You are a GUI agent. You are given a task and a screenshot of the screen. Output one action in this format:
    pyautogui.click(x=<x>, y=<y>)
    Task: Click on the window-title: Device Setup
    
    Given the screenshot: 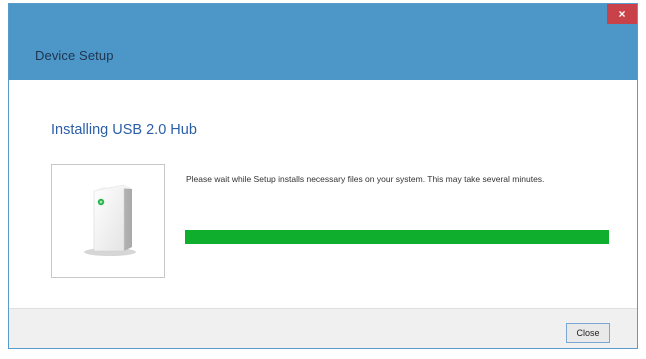 What is the action you would take?
    pyautogui.click(x=74, y=55)
    